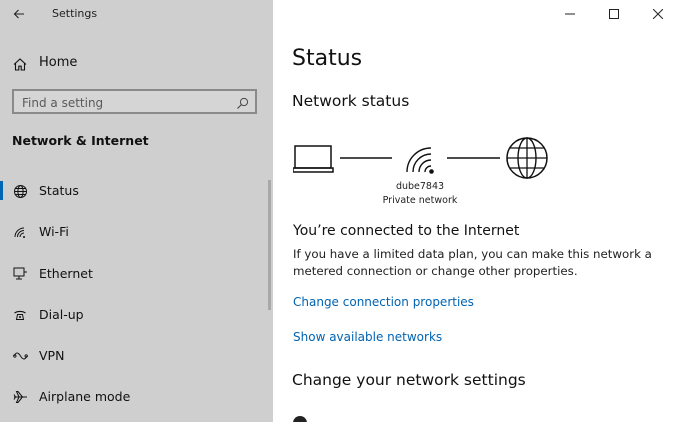 This screenshot has height=422, width=680. What do you see at coordinates (122, 102) in the screenshot?
I see `search-input` at bounding box center [122, 102].